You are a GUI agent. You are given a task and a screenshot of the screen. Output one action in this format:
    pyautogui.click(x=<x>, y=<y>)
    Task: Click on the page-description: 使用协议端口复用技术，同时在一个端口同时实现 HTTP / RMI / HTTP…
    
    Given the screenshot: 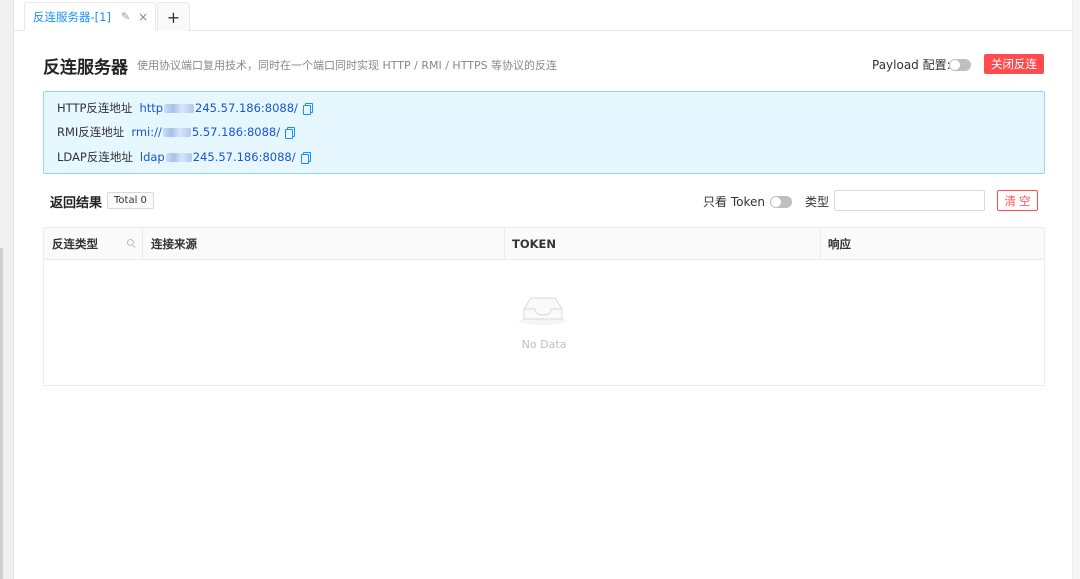 What is the action you would take?
    pyautogui.click(x=347, y=65)
    